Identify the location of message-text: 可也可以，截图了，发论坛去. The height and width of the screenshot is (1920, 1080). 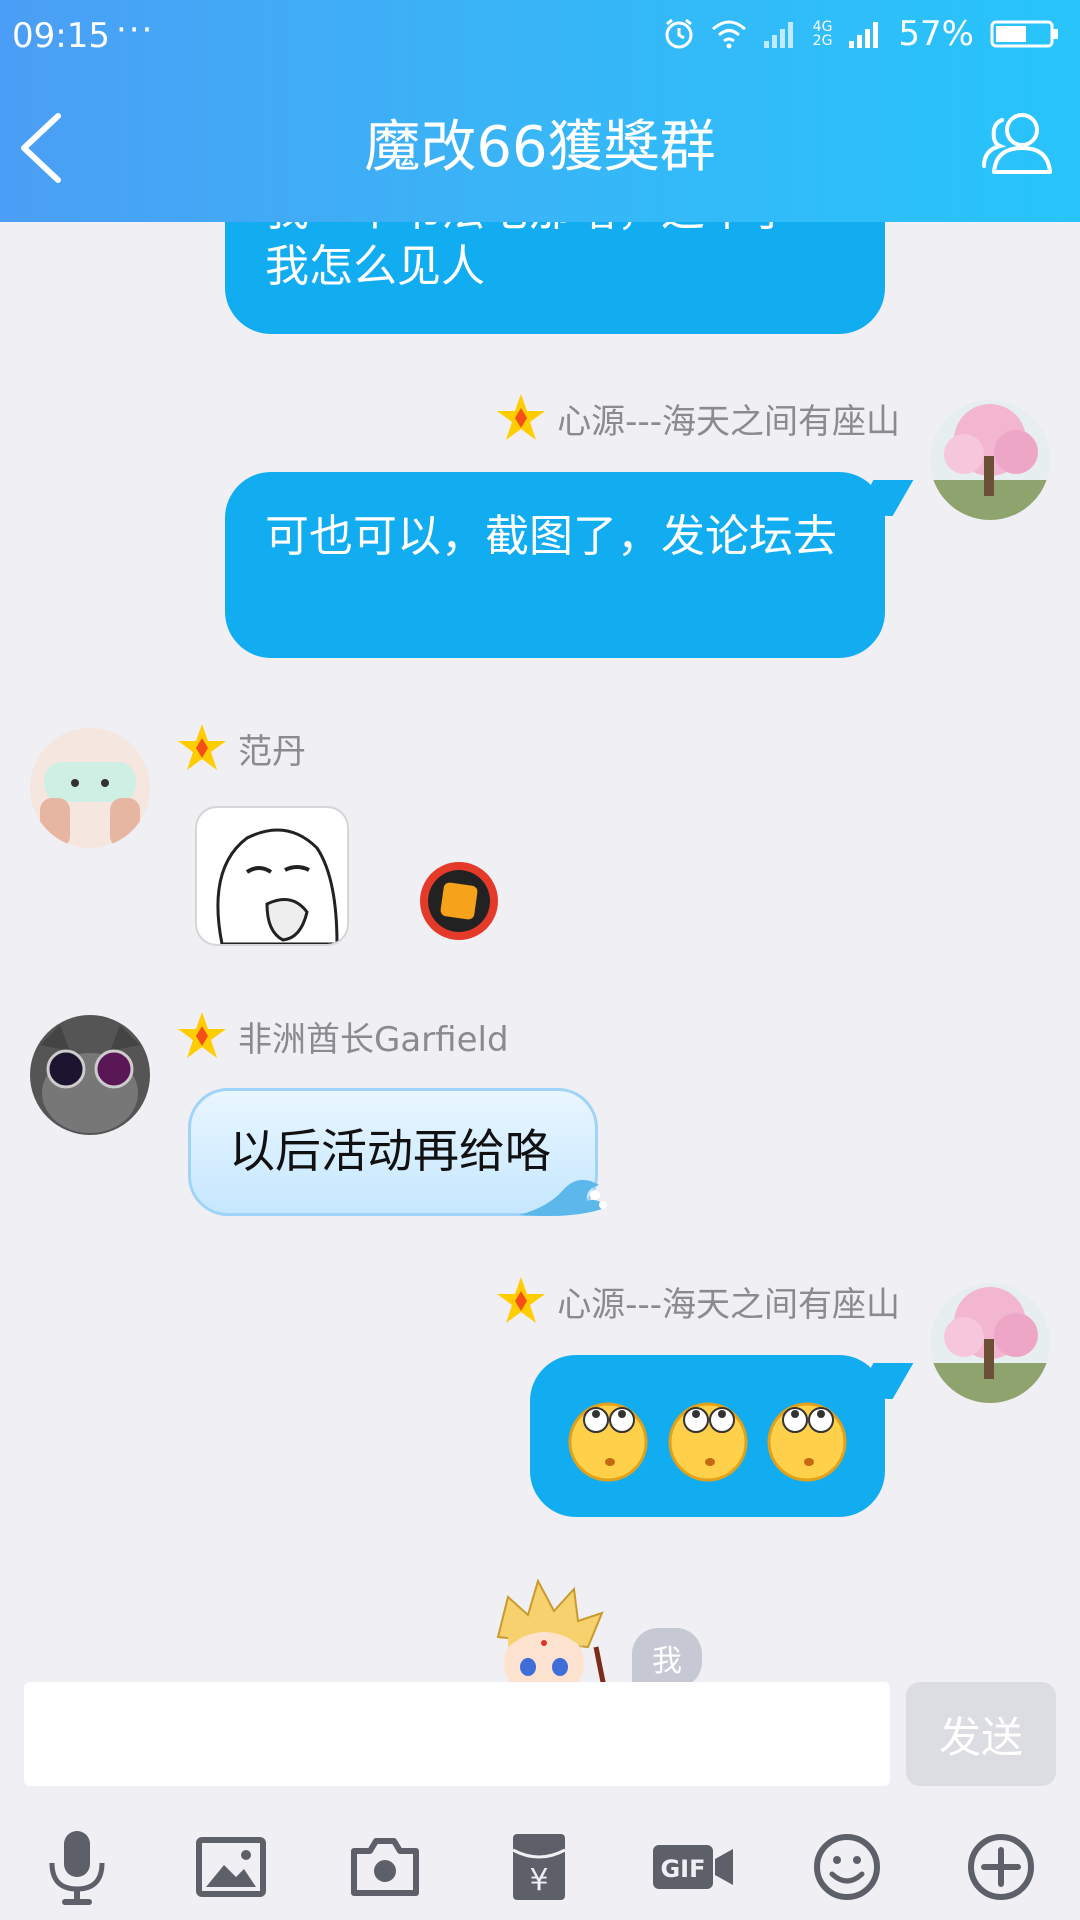
(551, 536).